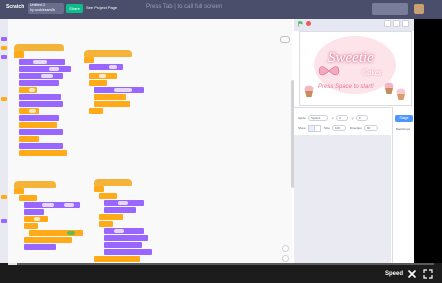 This screenshot has height=283, width=442. I want to click on stop-icon, so click(308, 23).